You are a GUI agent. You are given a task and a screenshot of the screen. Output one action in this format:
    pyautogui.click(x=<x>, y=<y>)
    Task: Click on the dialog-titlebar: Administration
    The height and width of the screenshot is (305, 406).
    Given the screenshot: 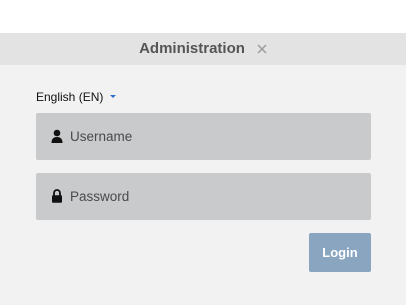 What is the action you would take?
    pyautogui.click(x=203, y=49)
    